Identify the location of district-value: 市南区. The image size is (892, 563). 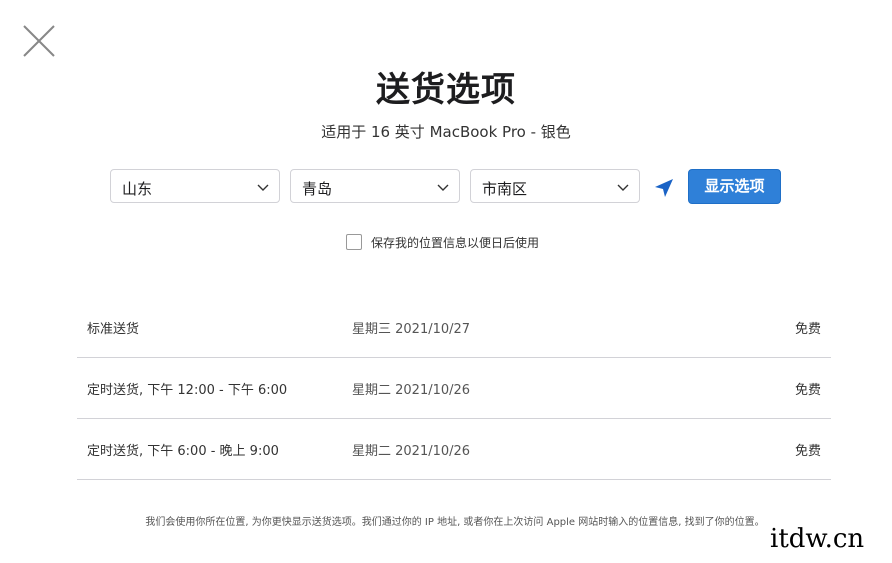
(505, 189).